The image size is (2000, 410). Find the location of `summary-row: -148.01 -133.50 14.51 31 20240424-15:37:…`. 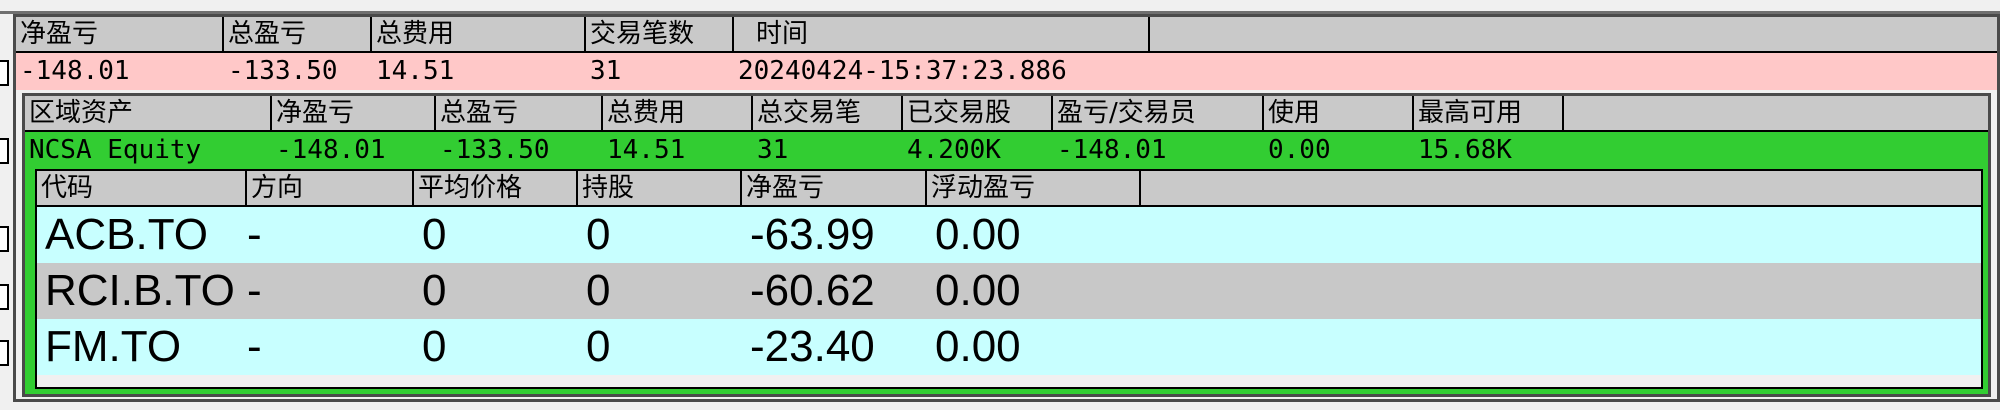

summary-row: -148.01 -133.50 14.51 31 20240424-15:37:… is located at coordinates (1006, 71).